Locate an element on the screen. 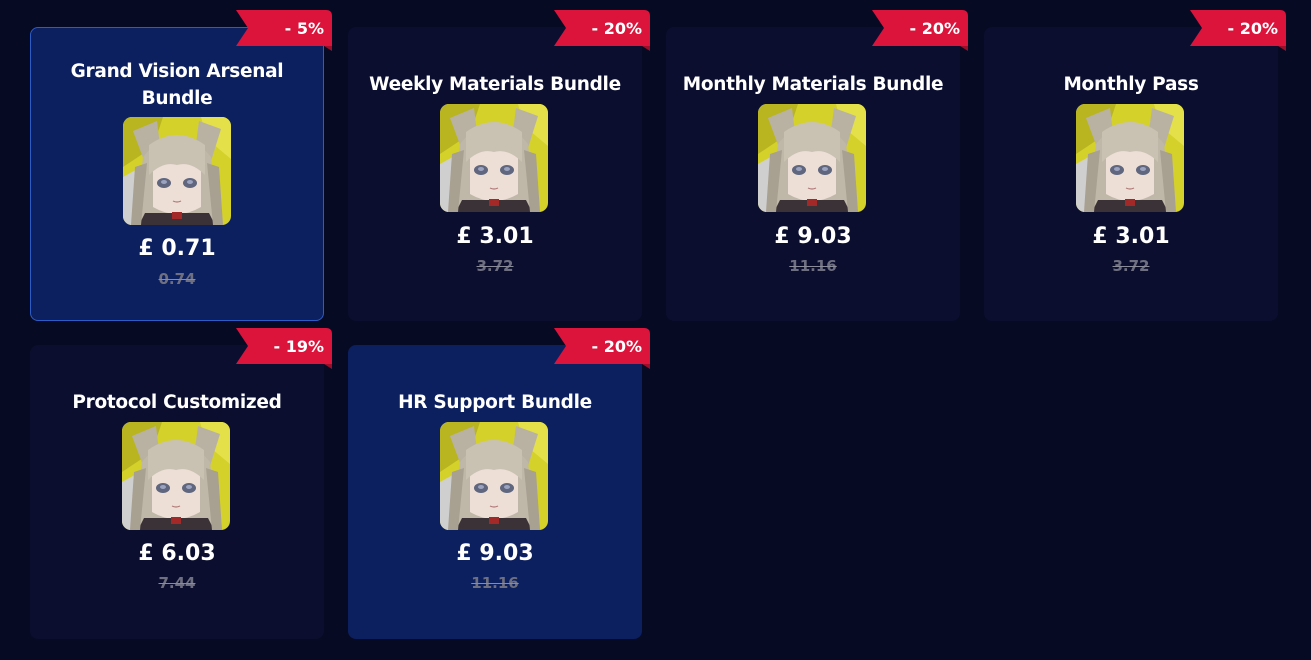 Image resolution: width=1311 pixels, height=660 pixels. discount-badge: - 5% is located at coordinates (284, 30).